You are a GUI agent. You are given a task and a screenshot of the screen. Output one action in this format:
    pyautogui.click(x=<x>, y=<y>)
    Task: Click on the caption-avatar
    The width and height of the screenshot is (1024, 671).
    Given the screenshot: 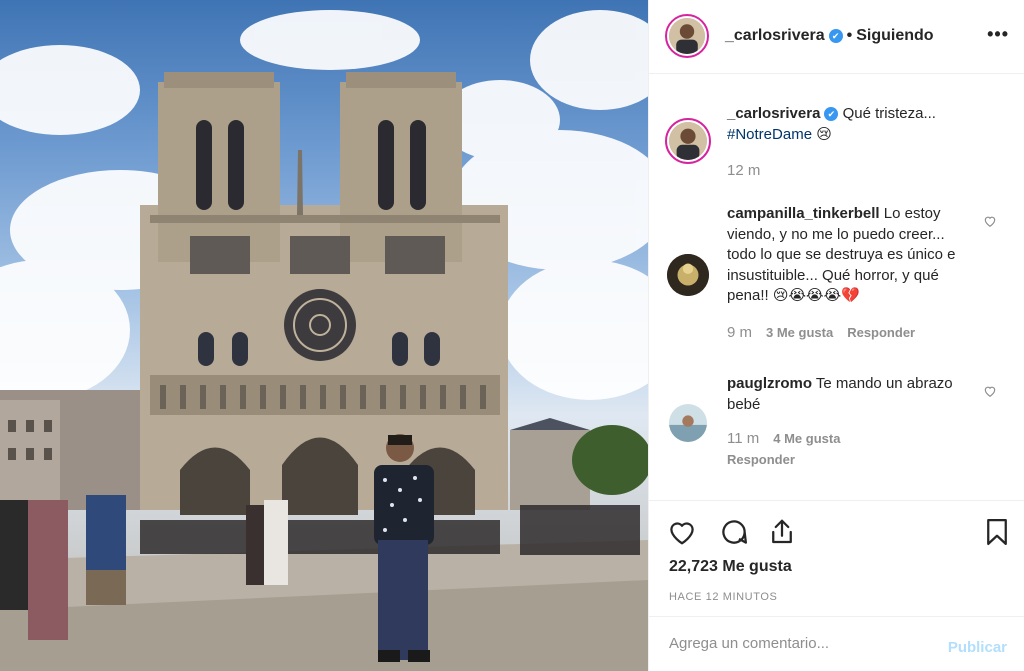 What is the action you would take?
    pyautogui.click(x=688, y=141)
    